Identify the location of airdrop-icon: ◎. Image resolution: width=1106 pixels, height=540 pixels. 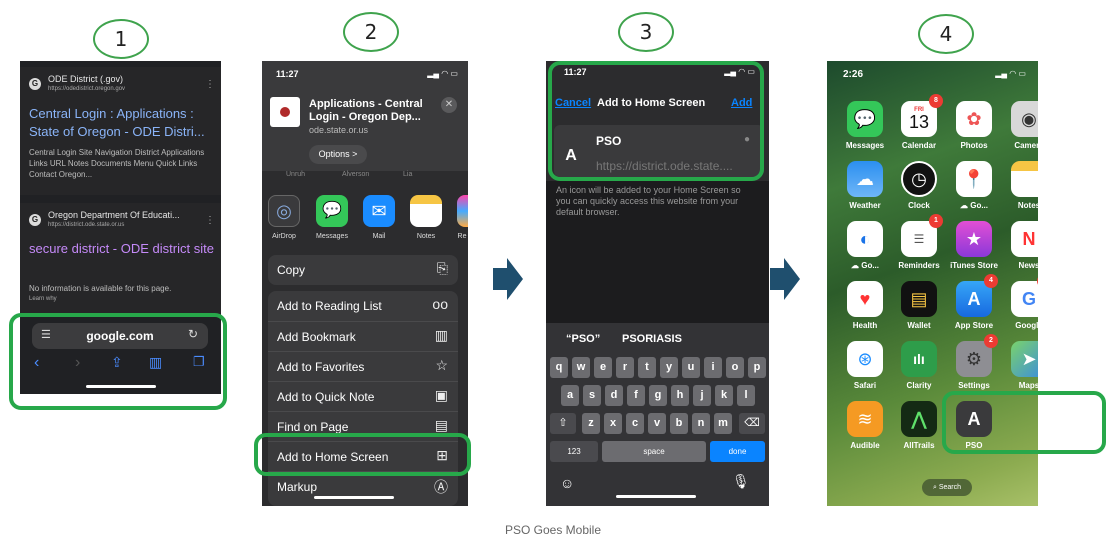
(284, 211).